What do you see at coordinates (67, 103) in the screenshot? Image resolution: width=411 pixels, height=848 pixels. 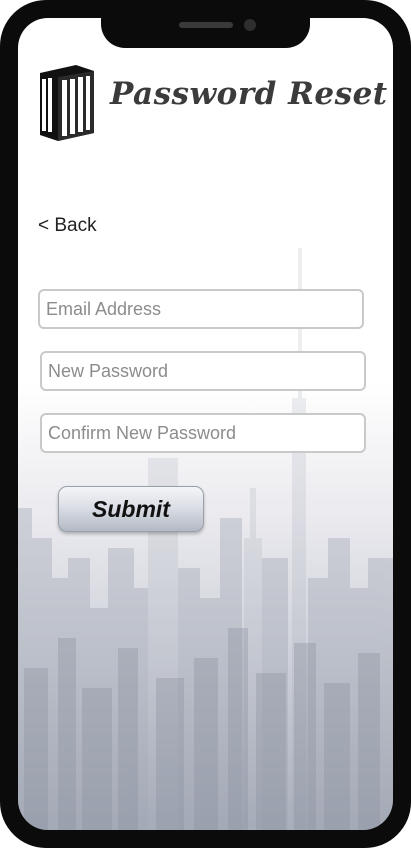 I see `building-icon` at bounding box center [67, 103].